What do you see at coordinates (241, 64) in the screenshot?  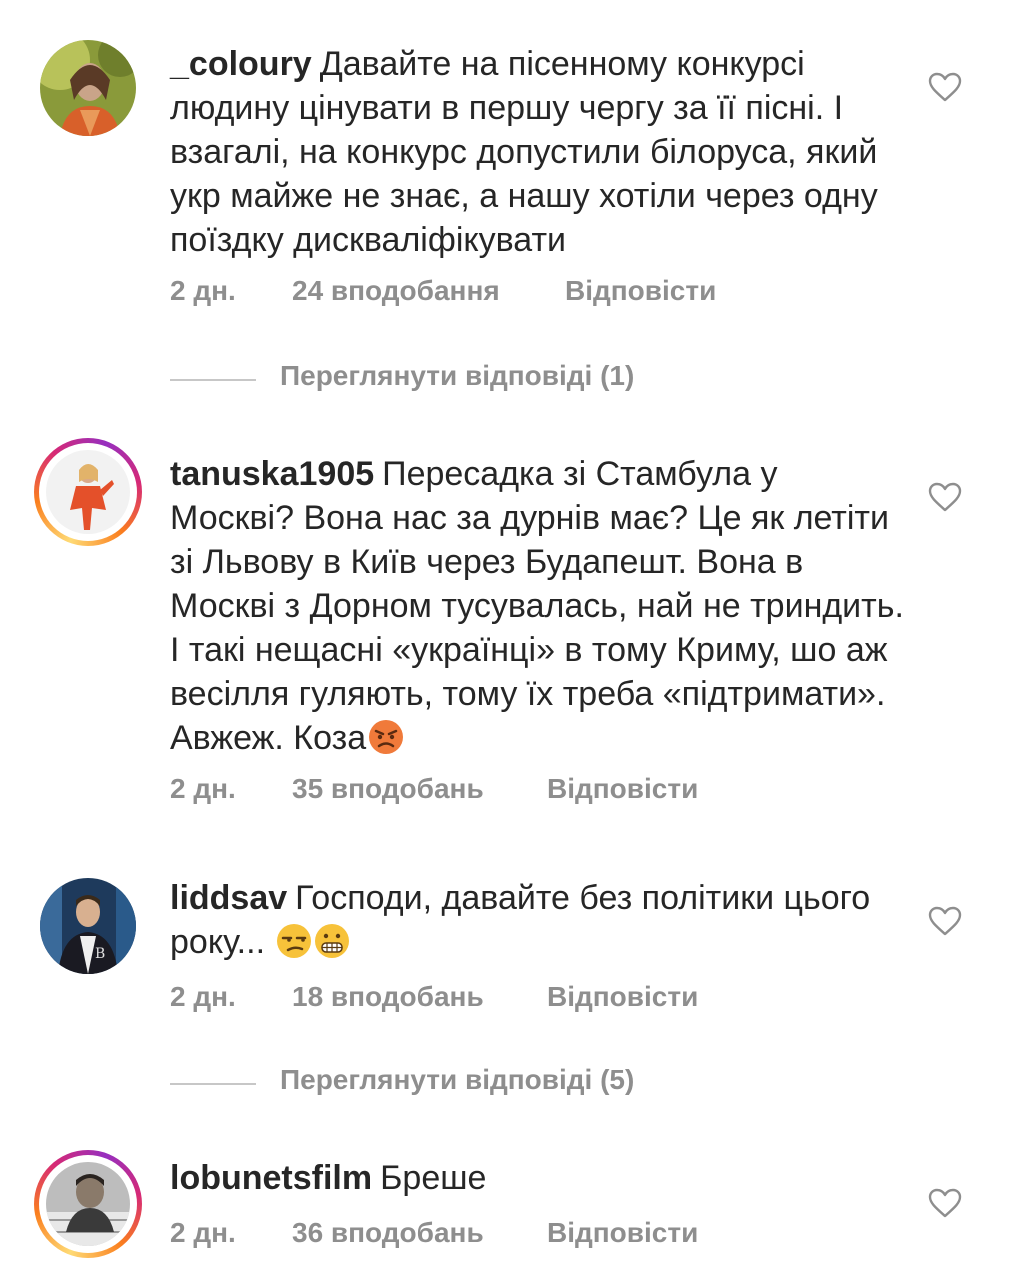 I see `comment-username: _coloury` at bounding box center [241, 64].